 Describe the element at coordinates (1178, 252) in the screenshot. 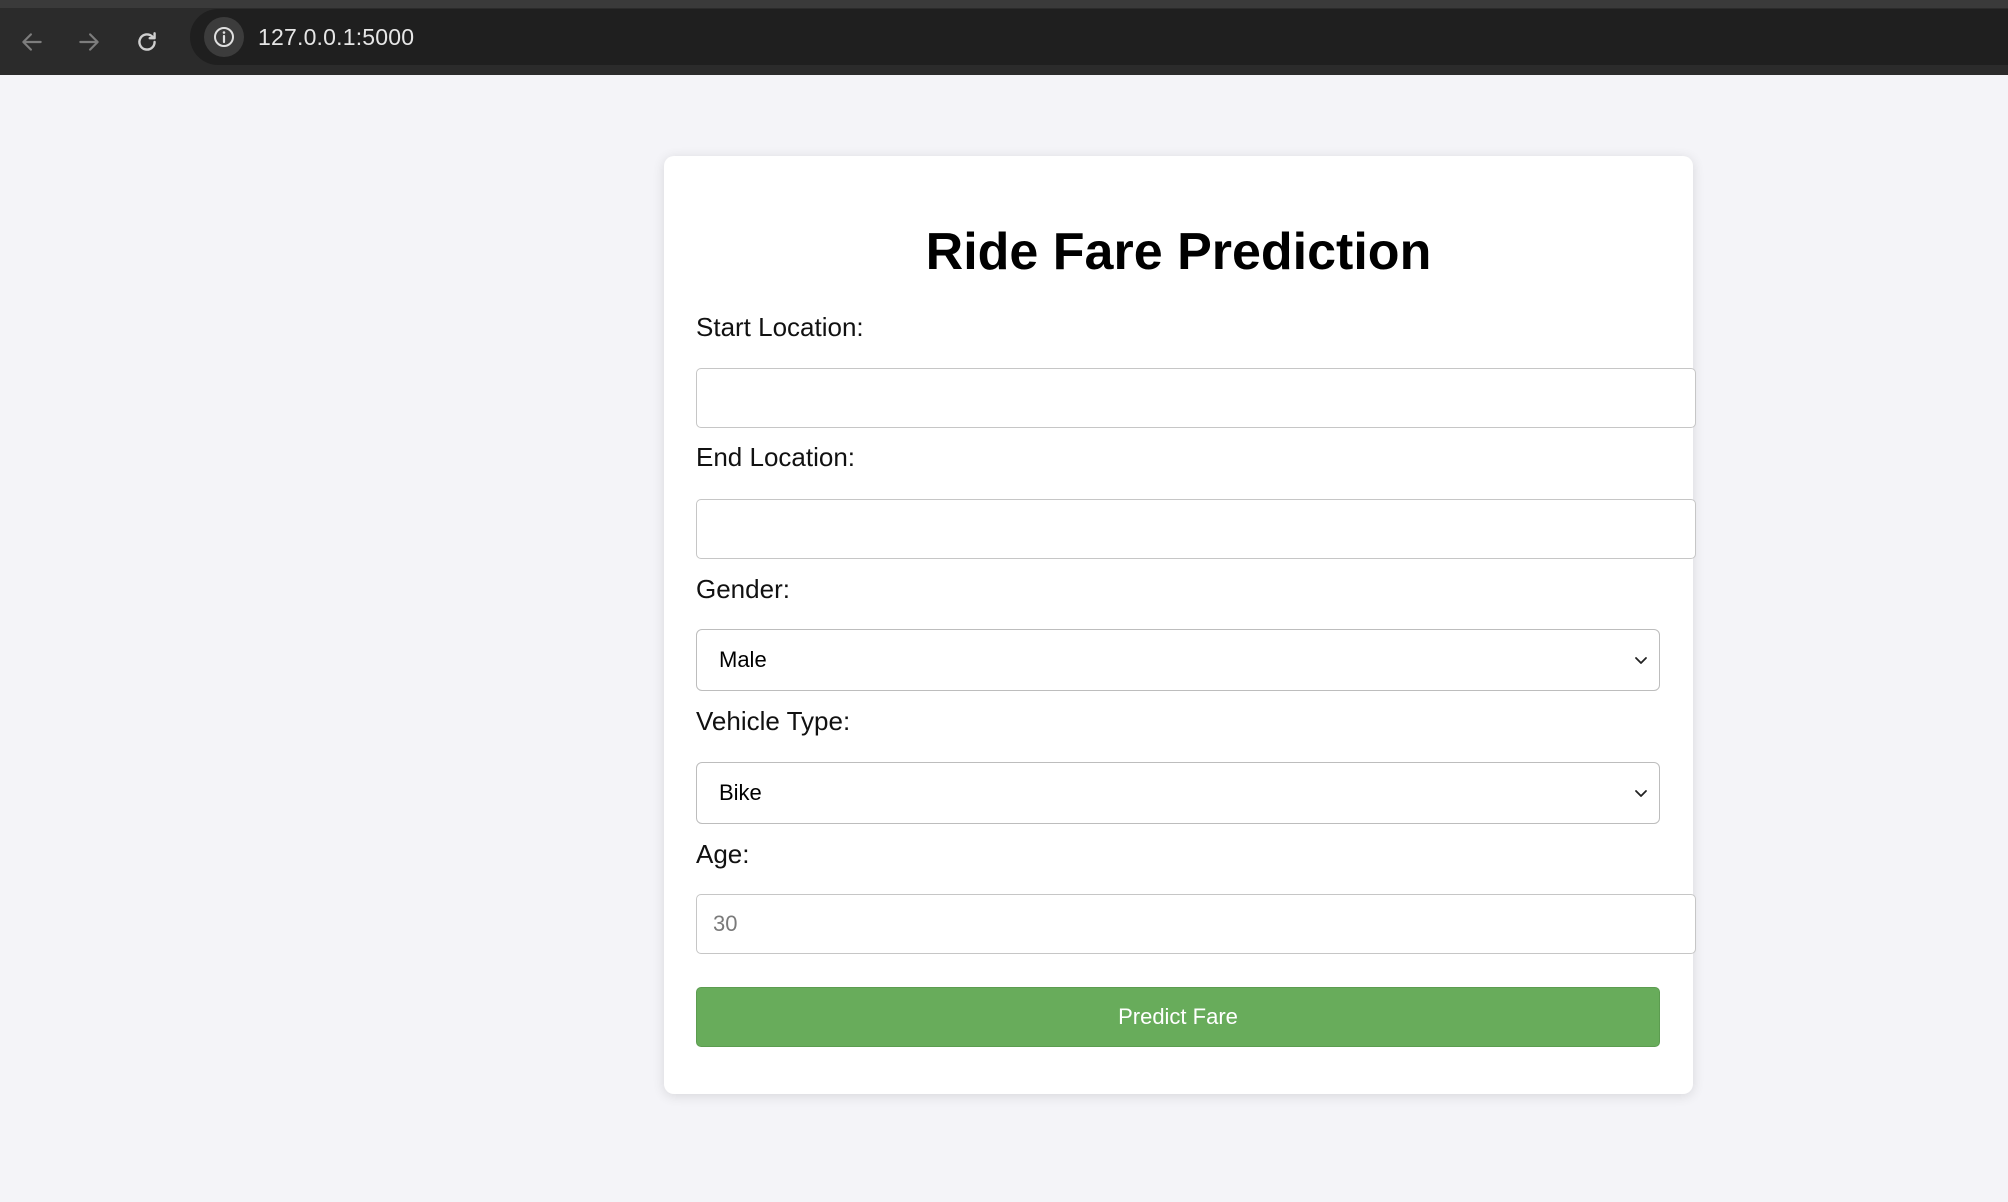

I see `page-title: Ride Fare Prediction` at that location.